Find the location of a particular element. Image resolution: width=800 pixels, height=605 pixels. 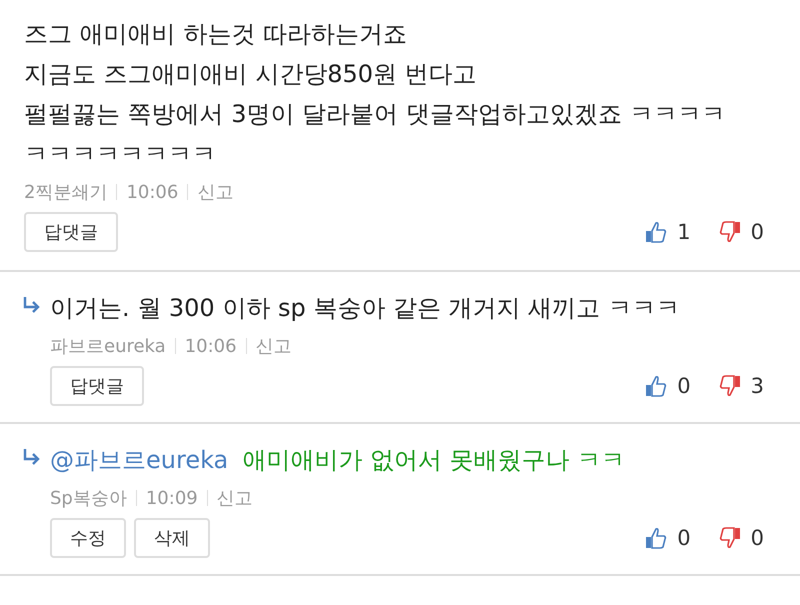

comment-text: 애미애비가 없어서 못배웠구나 ㅋㅋ is located at coordinates (434, 460).